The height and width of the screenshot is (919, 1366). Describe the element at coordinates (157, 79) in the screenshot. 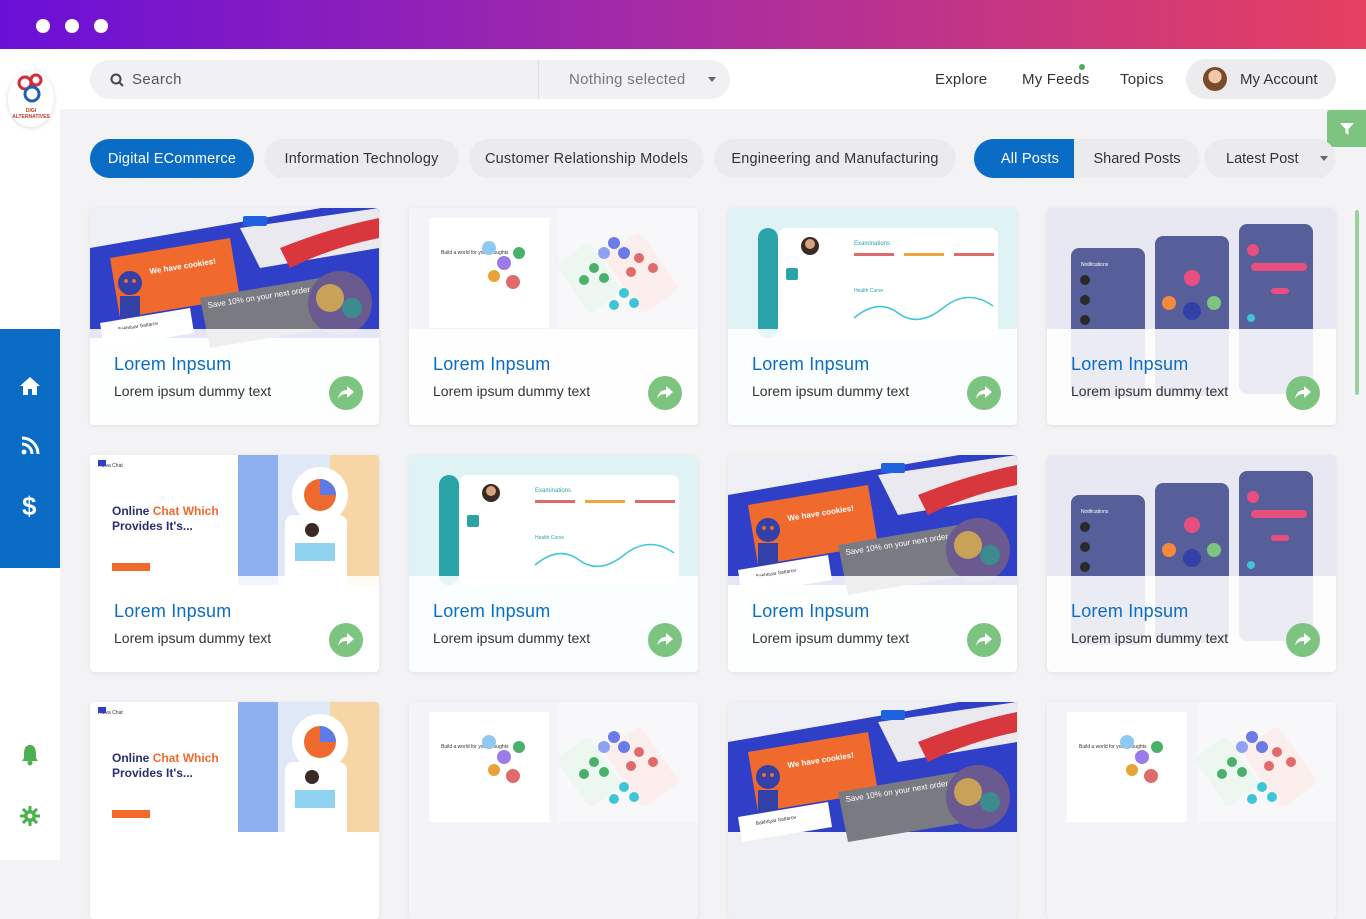

I see `search-input: Search` at that location.